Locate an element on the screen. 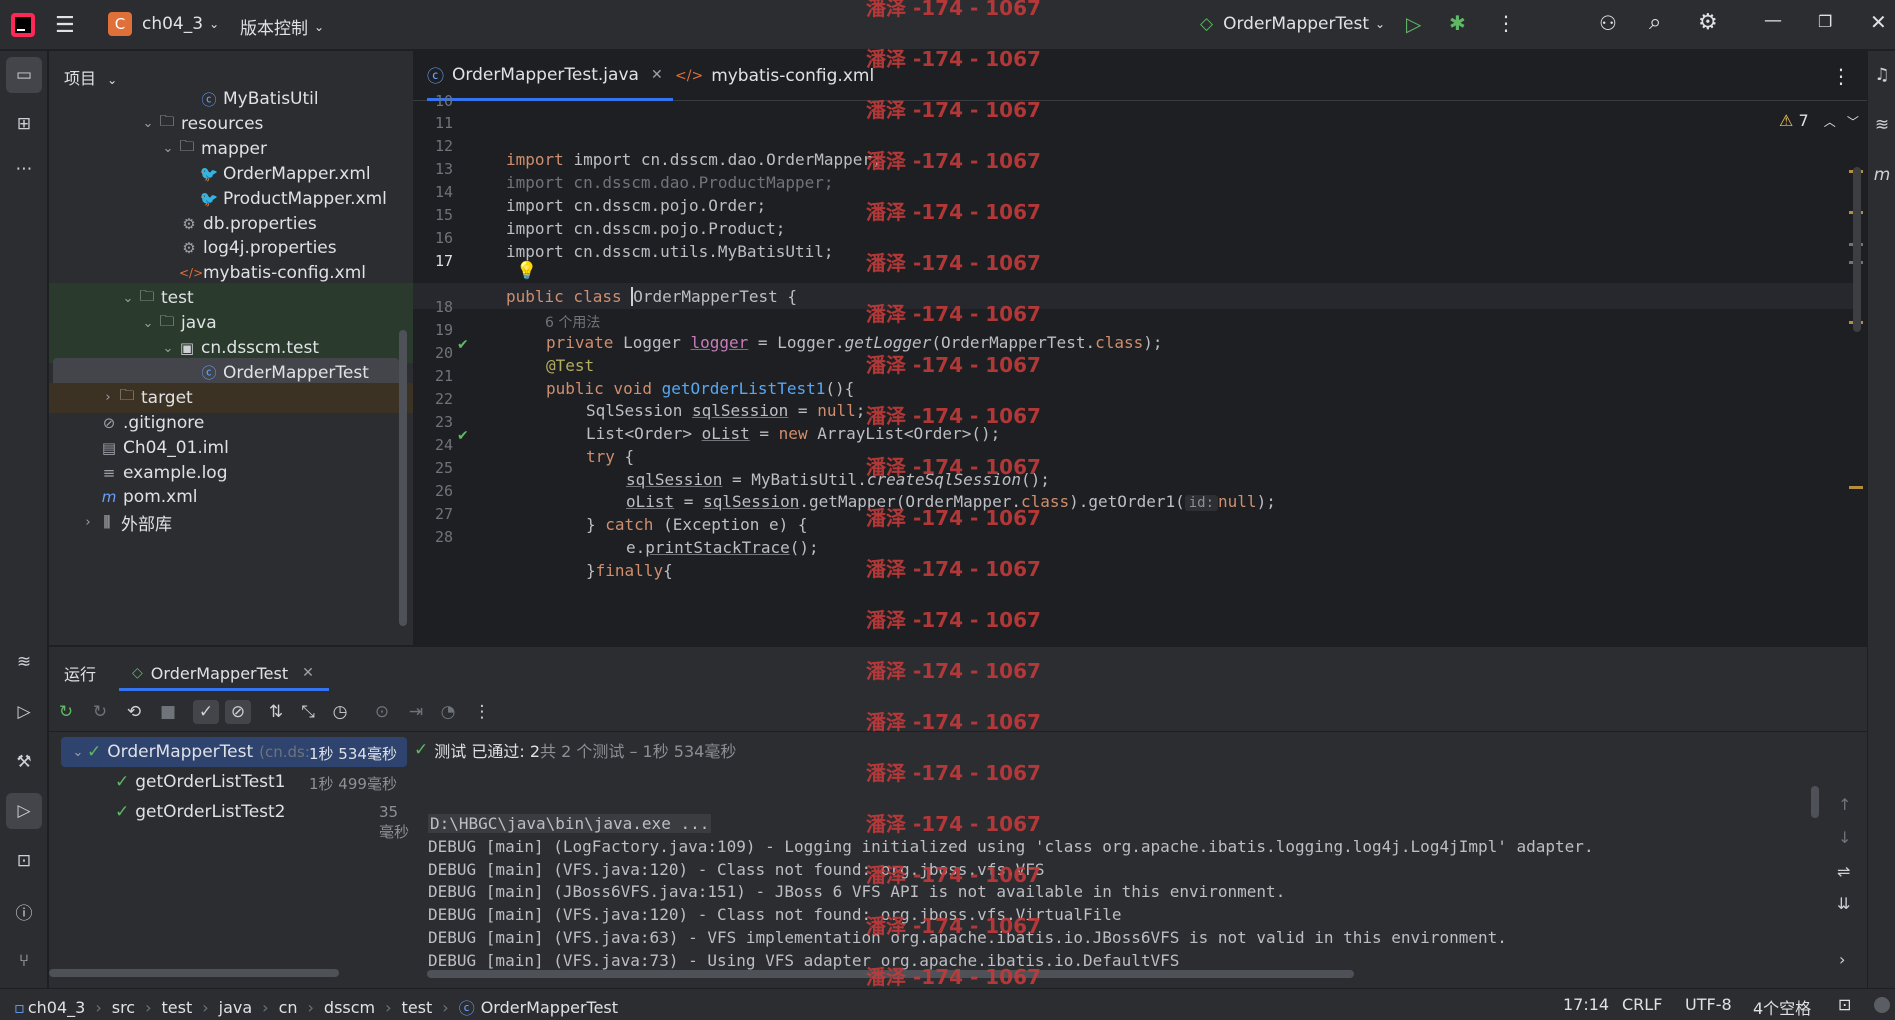  run-tab-label: OrderMapperTest is located at coordinates (219, 673).